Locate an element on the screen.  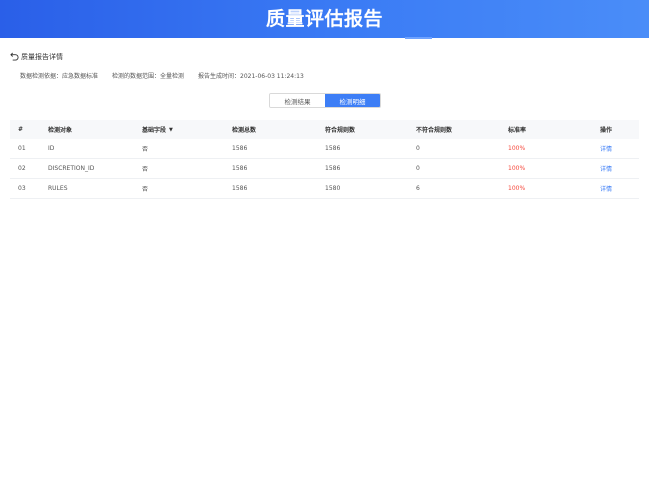
row-object: RULES is located at coordinates (58, 188).